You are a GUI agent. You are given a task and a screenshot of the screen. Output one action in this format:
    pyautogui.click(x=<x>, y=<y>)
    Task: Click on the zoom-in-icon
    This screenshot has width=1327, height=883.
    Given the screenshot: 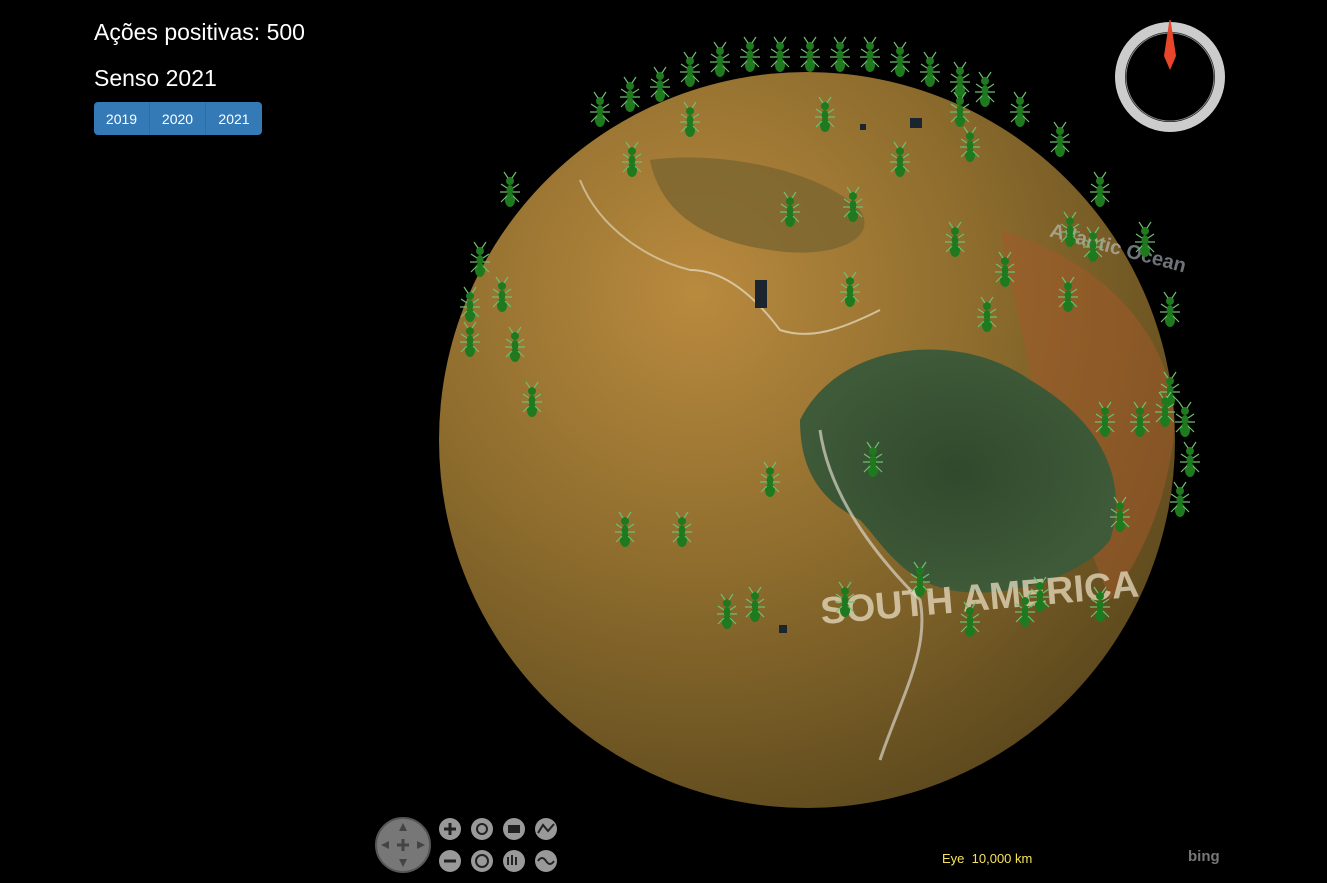 What is the action you would take?
    pyautogui.click(x=450, y=829)
    